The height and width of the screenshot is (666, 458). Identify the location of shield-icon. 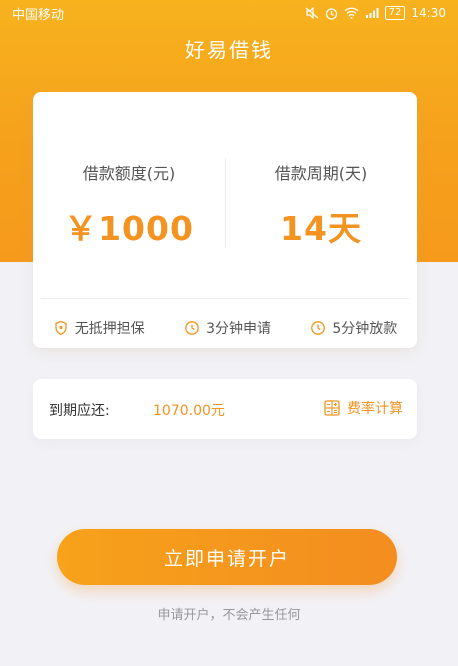
(61, 328).